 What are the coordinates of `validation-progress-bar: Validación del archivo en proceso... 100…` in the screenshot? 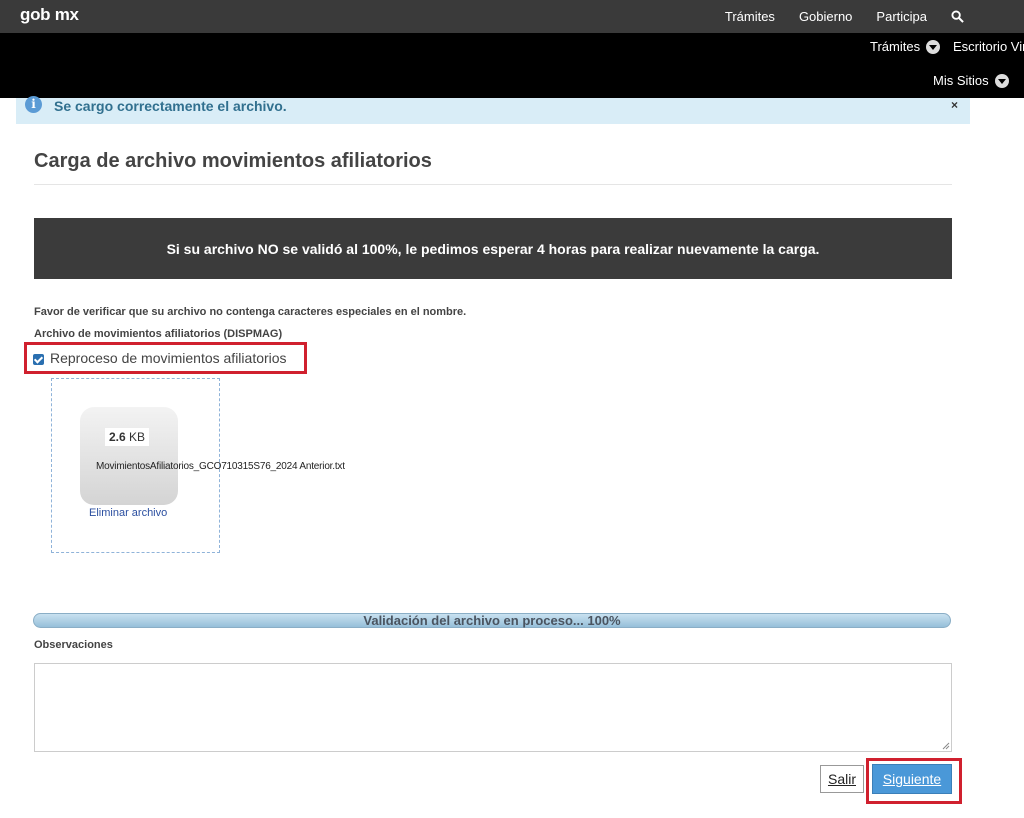 It's located at (492, 620).